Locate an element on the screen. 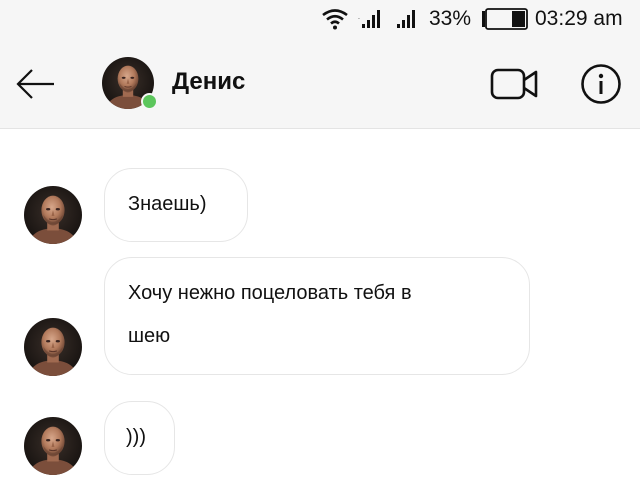  video-camera-icon is located at coordinates (515, 84).